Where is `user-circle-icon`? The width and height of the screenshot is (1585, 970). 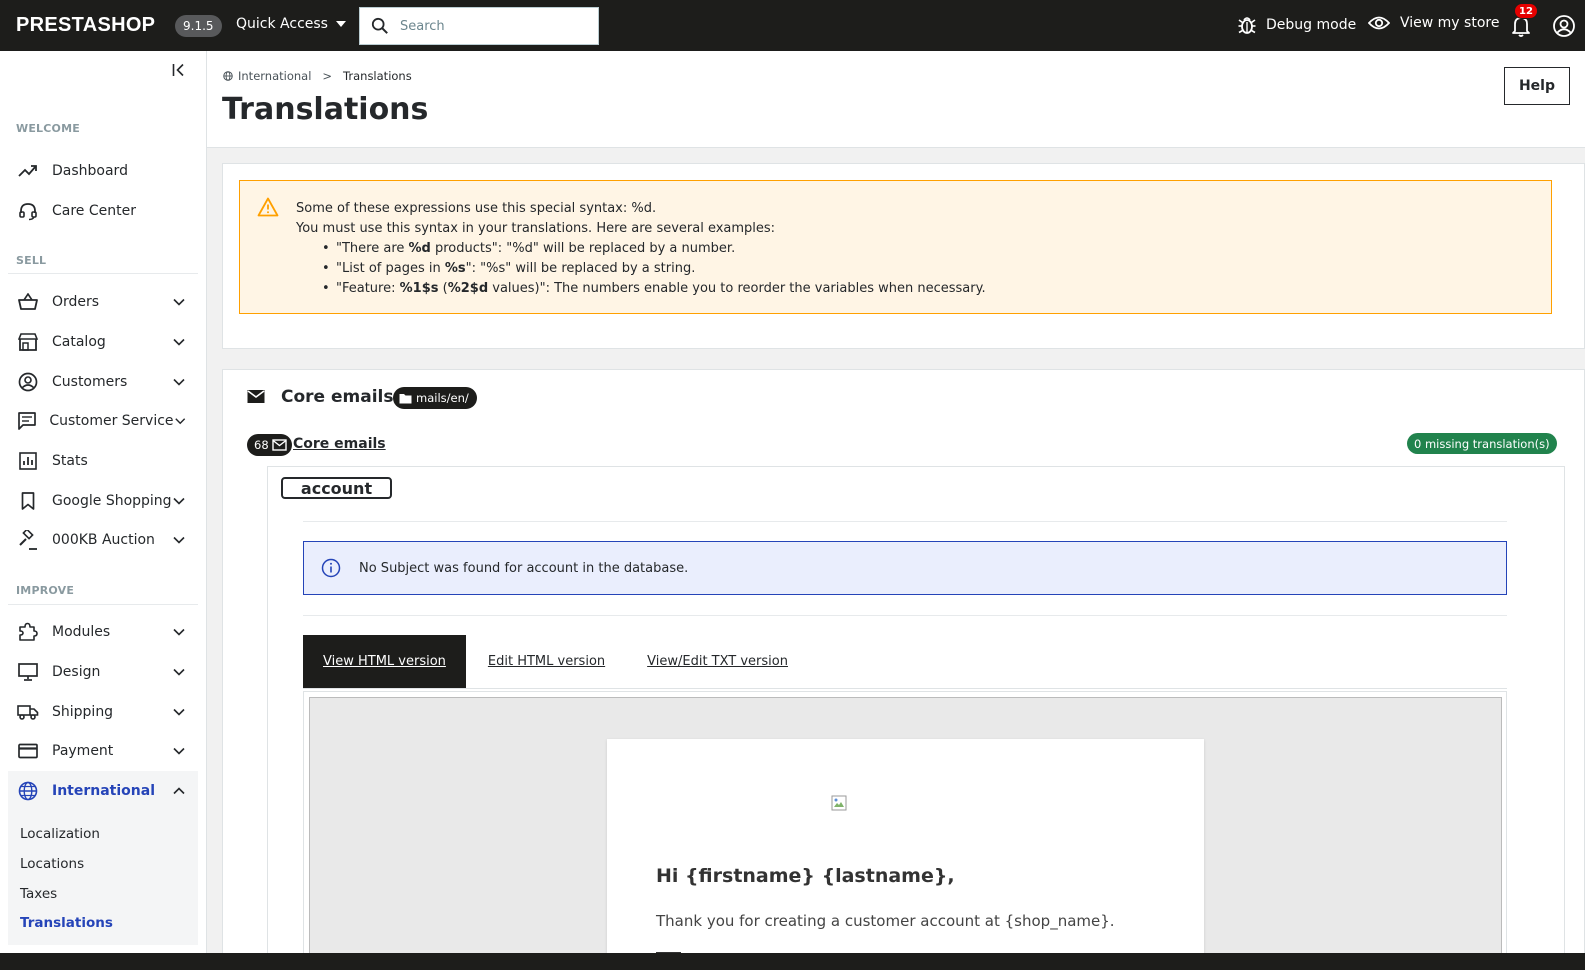 user-circle-icon is located at coordinates (28, 382).